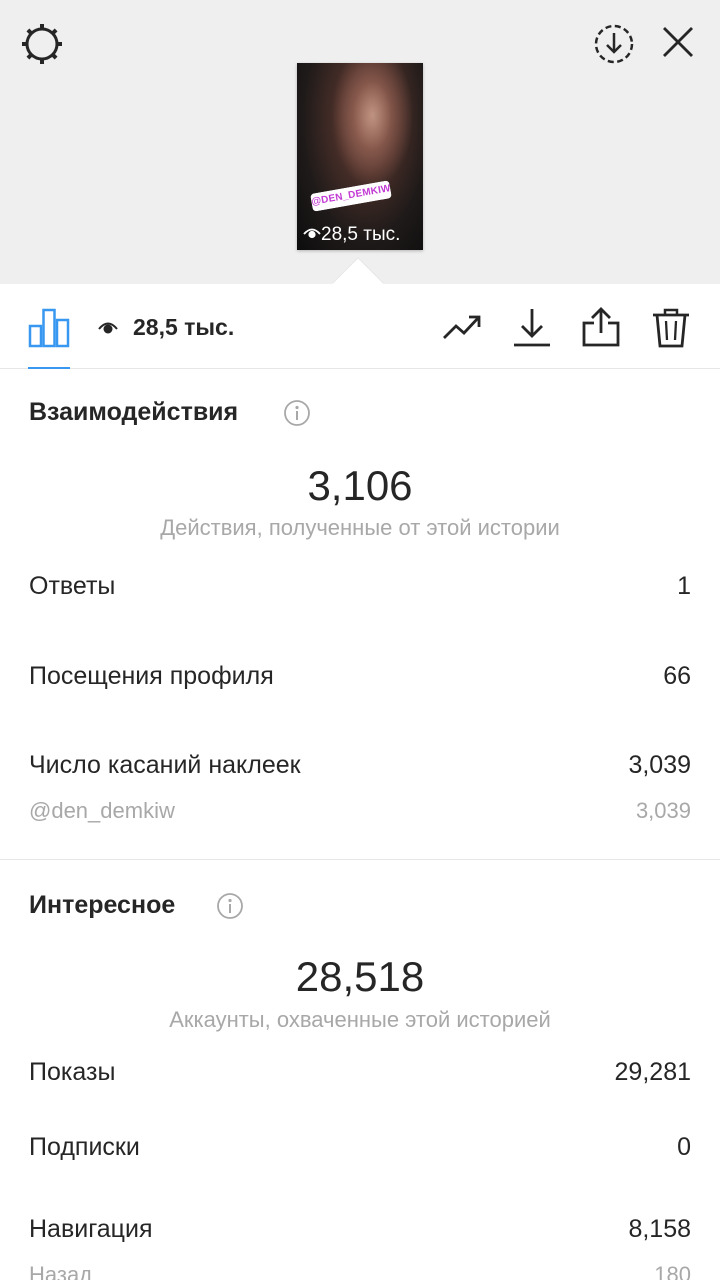 This screenshot has height=1280, width=720. I want to click on story-thumbnail: @DEN_DEMKIW 28,5 тыс., so click(360, 156).